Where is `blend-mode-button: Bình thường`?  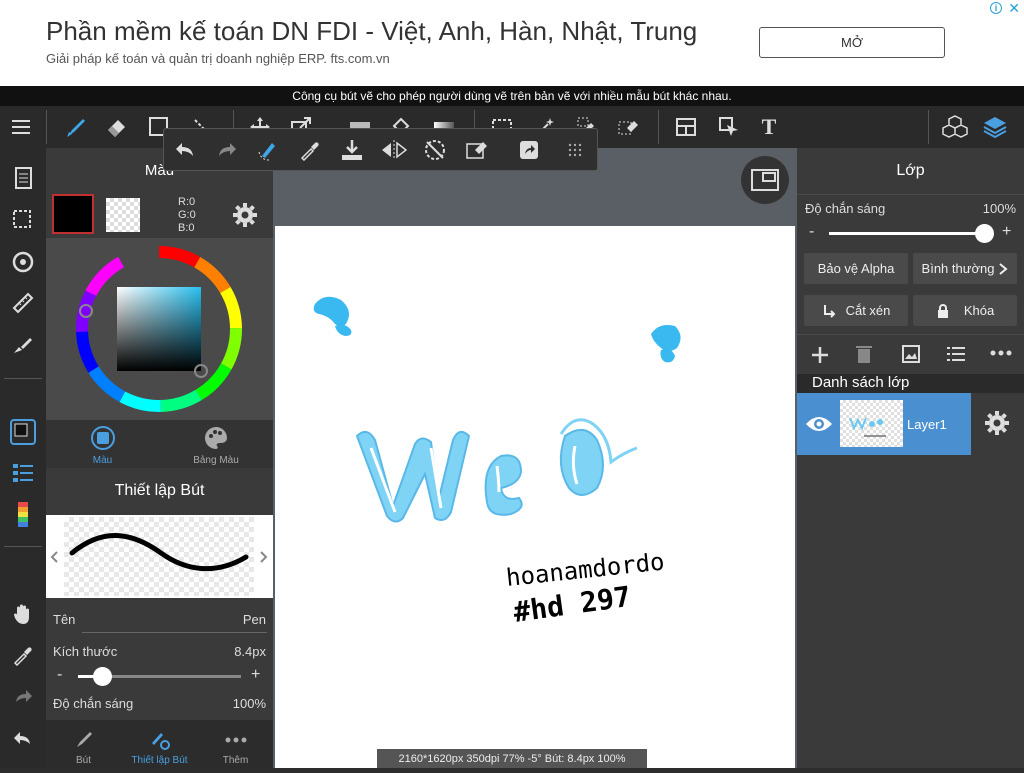
blend-mode-button: Bình thường is located at coordinates (965, 268).